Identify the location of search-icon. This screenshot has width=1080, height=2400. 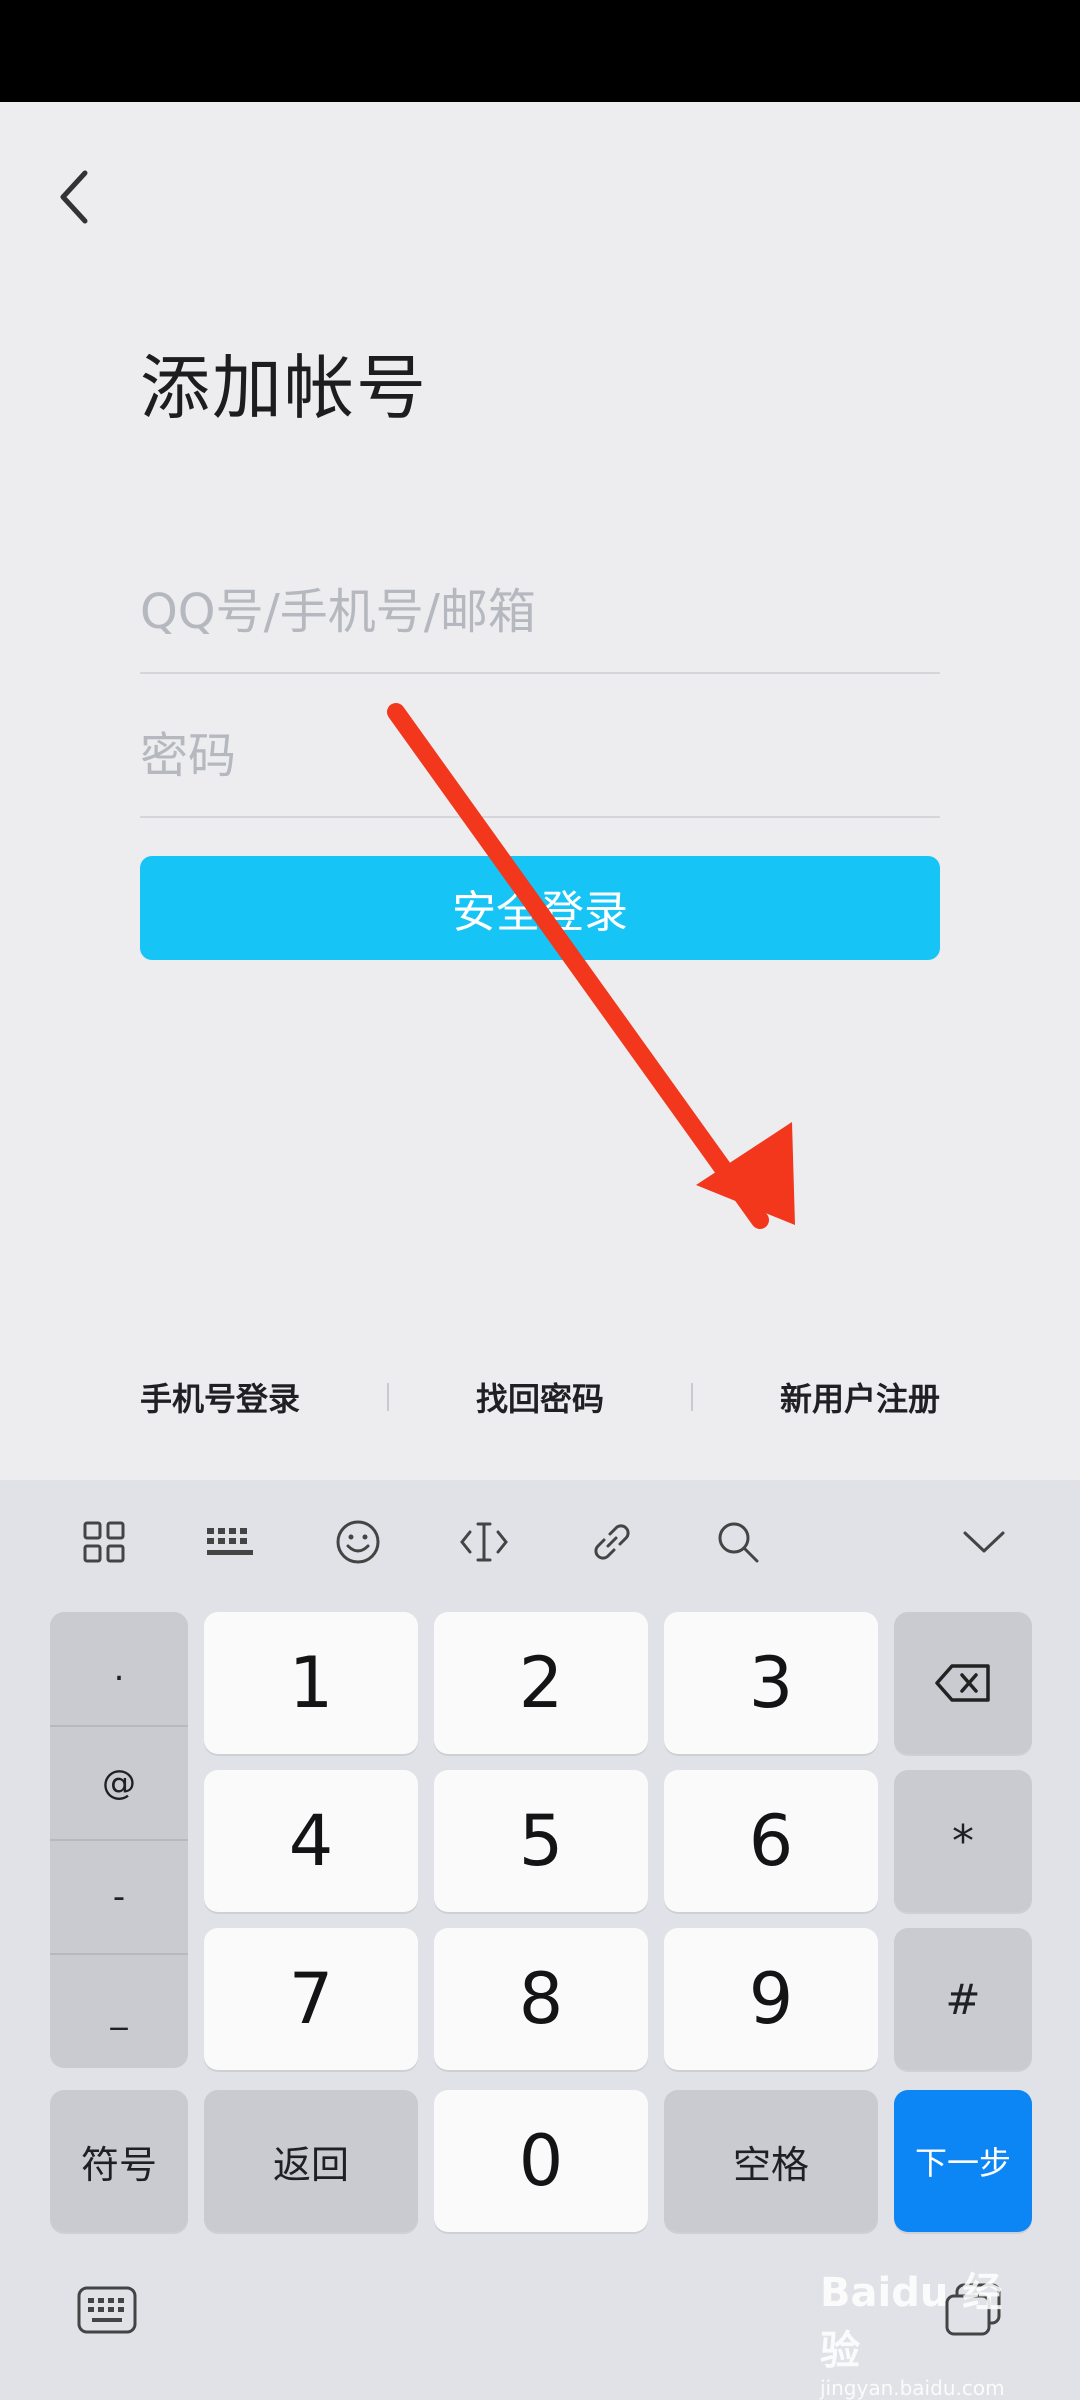
(738, 1542).